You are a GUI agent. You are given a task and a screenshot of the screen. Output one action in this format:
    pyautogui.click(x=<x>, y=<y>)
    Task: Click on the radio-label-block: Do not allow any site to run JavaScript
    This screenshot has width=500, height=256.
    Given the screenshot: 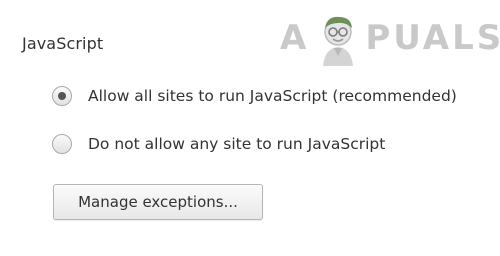 What is the action you would take?
    pyautogui.click(x=237, y=144)
    